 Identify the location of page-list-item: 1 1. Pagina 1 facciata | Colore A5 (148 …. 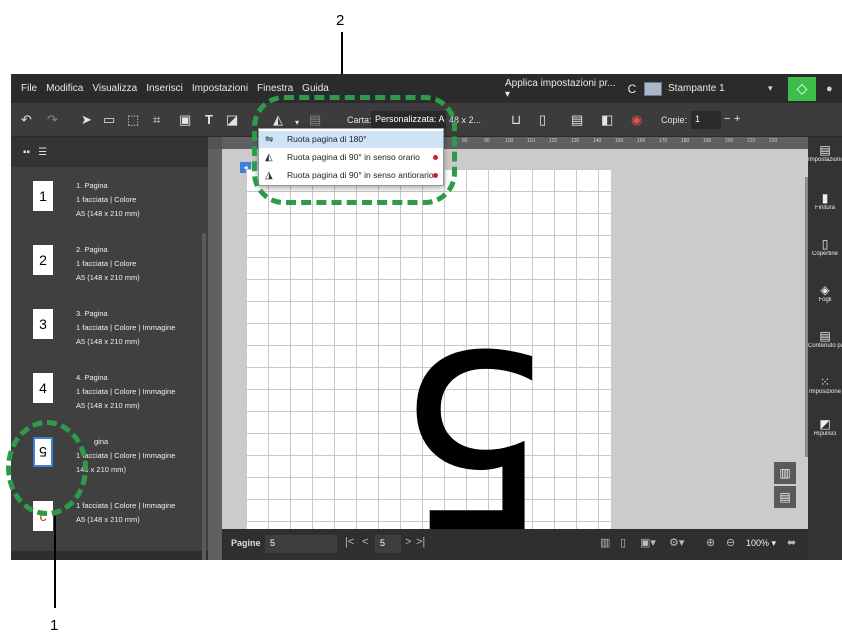
(109, 199).